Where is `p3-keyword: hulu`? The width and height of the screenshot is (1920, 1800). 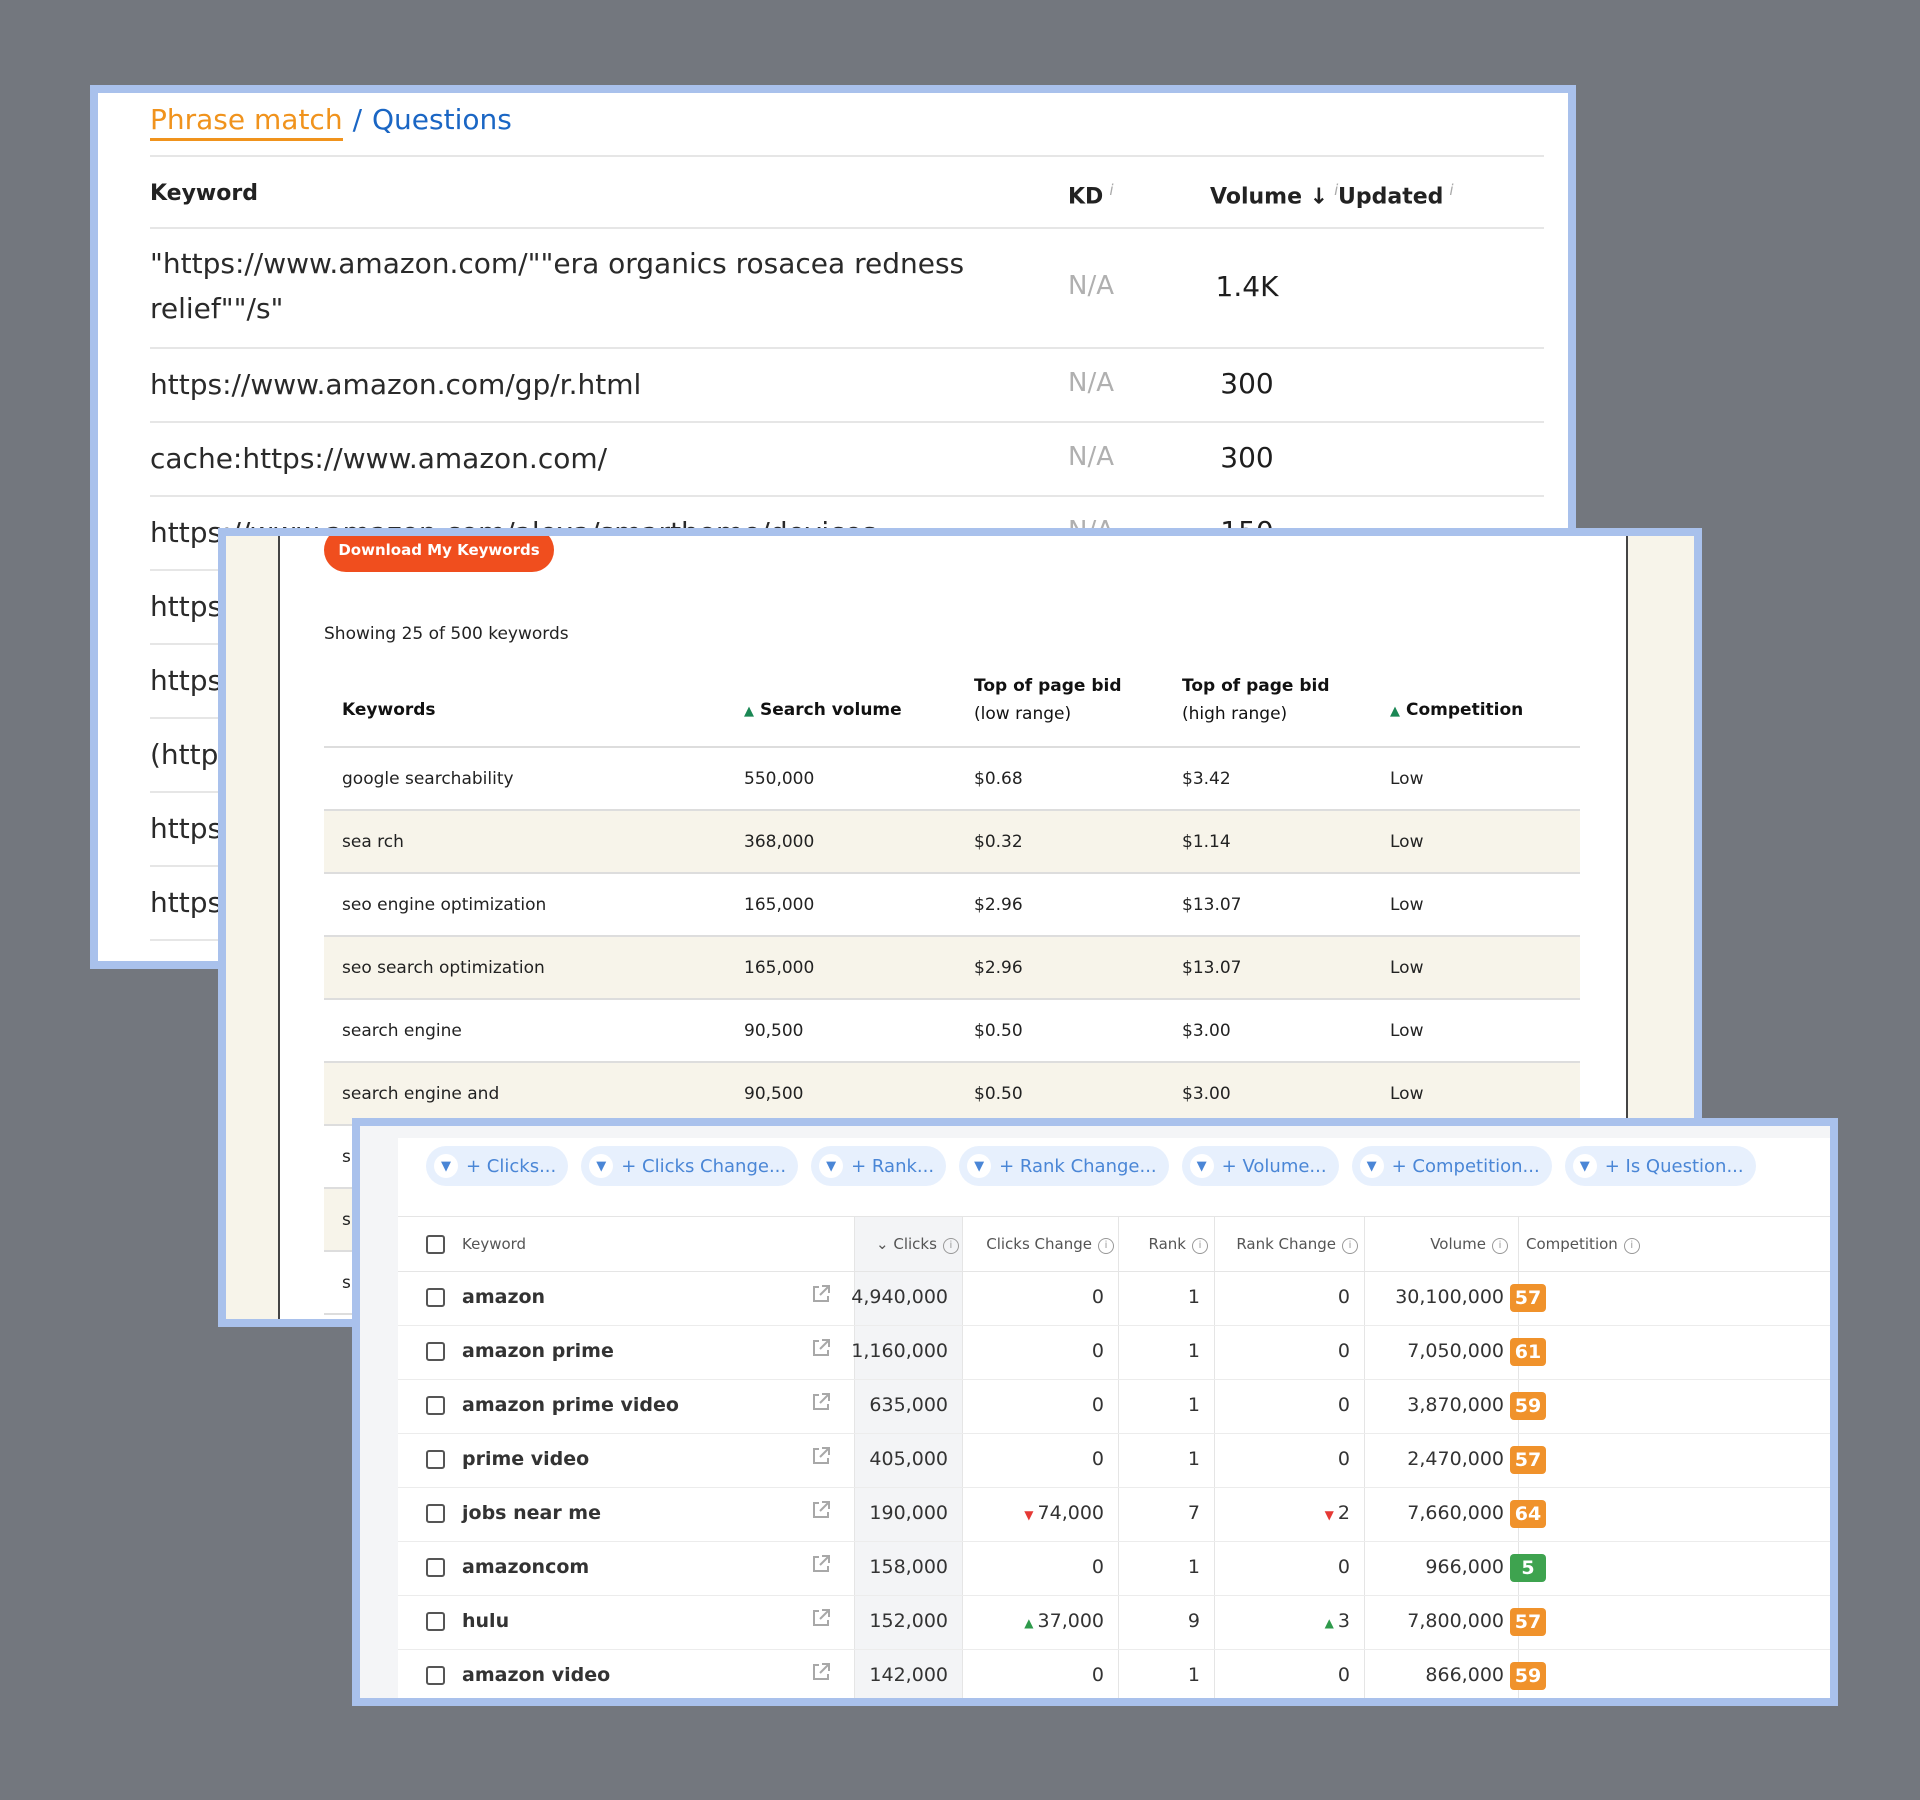 p3-keyword: hulu is located at coordinates (485, 1621).